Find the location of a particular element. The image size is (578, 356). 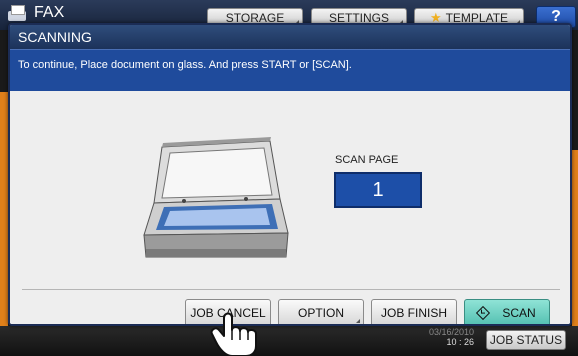

job-status-button: JOB STATUS is located at coordinates (526, 340).